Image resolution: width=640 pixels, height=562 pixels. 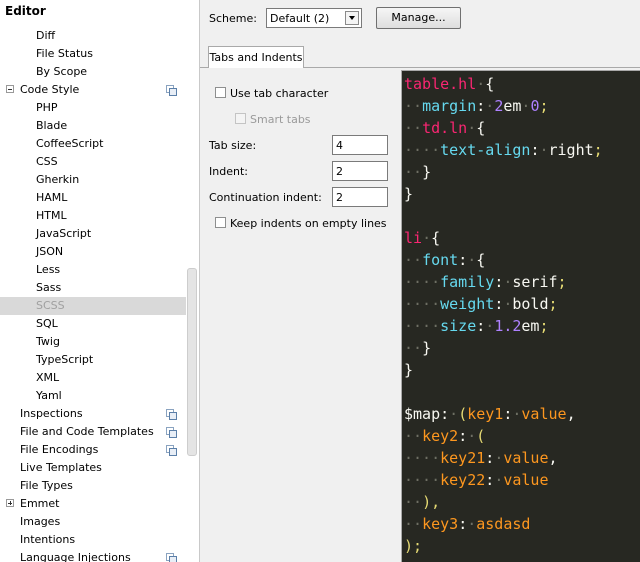 What do you see at coordinates (571, 414) in the screenshot?
I see `code-token: ,` at bounding box center [571, 414].